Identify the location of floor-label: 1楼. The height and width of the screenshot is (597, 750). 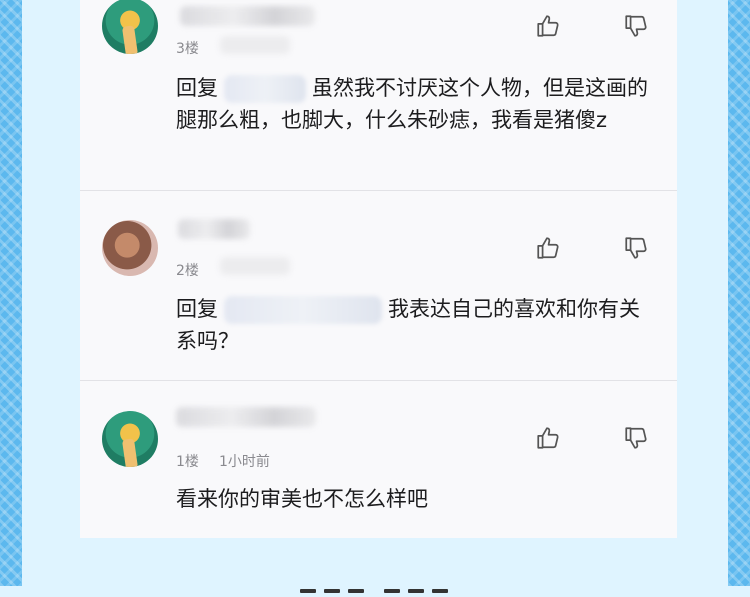
(187, 462).